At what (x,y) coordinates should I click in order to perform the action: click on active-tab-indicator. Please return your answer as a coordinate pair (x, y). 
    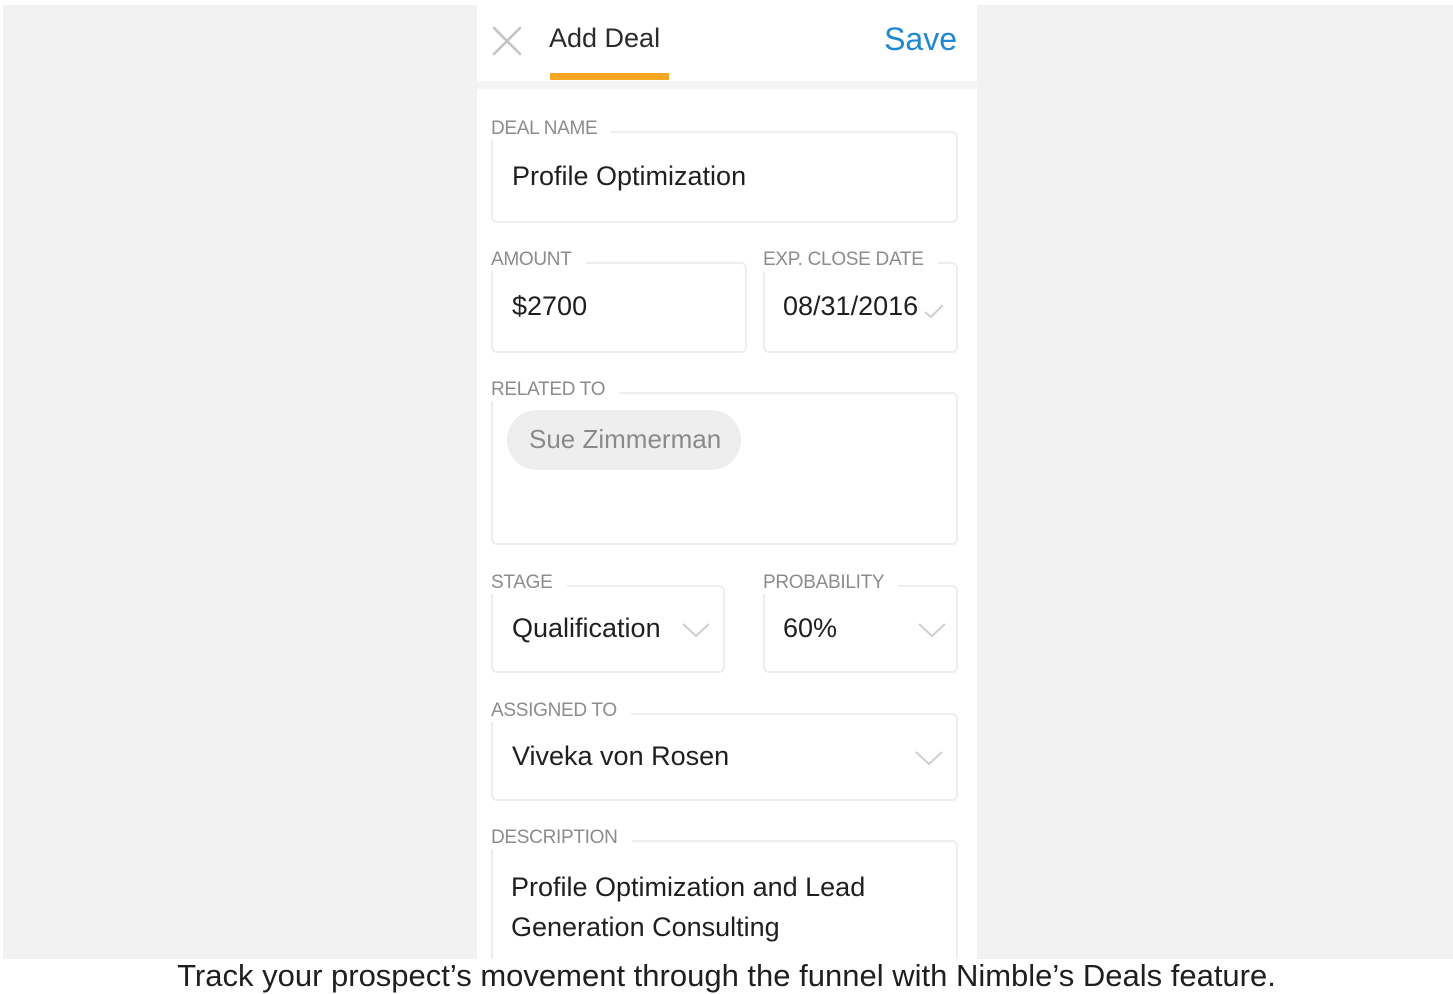
    Looking at the image, I should click on (609, 76).